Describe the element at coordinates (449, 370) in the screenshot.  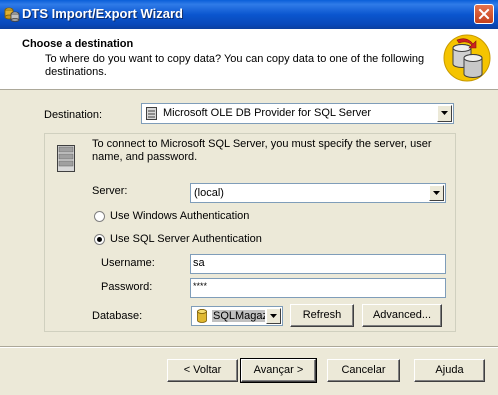
I see `help-button: Ajuda` at that location.